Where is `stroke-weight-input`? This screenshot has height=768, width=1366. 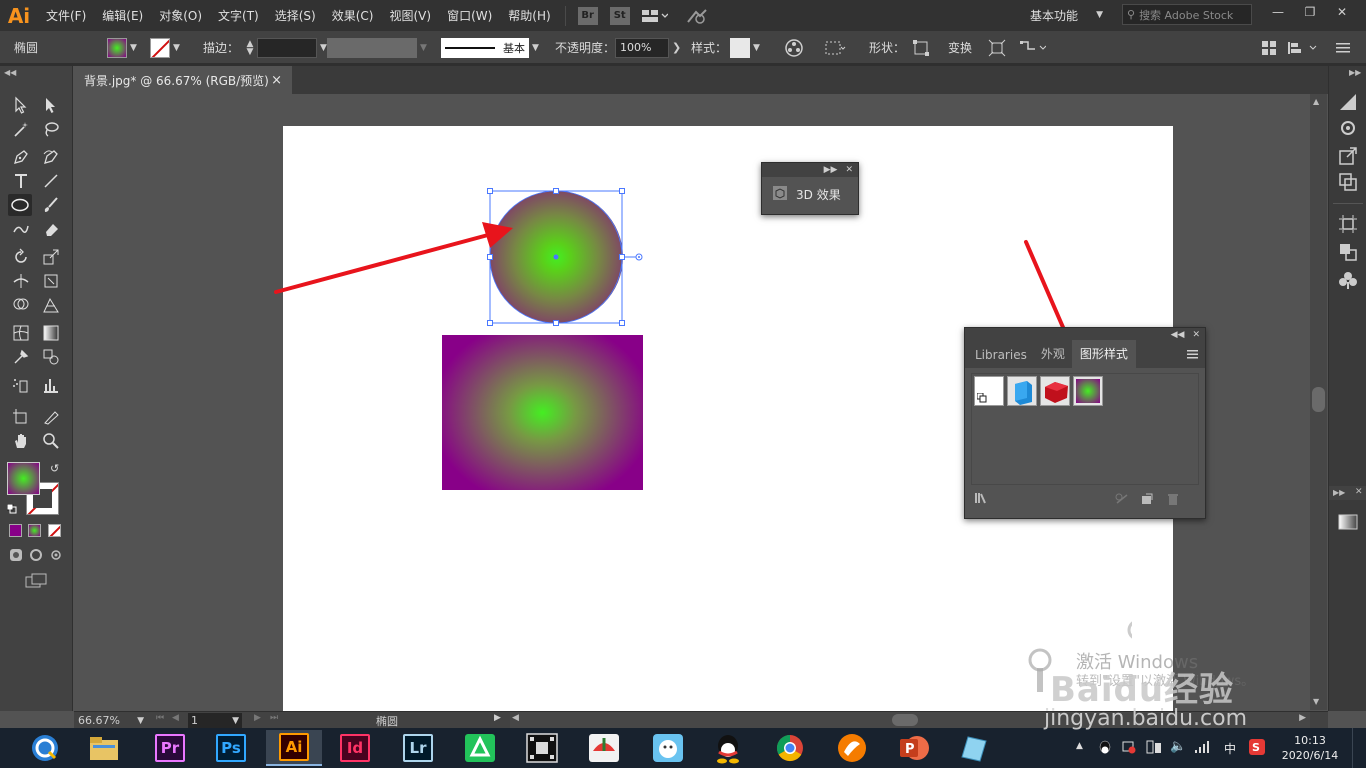 stroke-weight-input is located at coordinates (287, 47).